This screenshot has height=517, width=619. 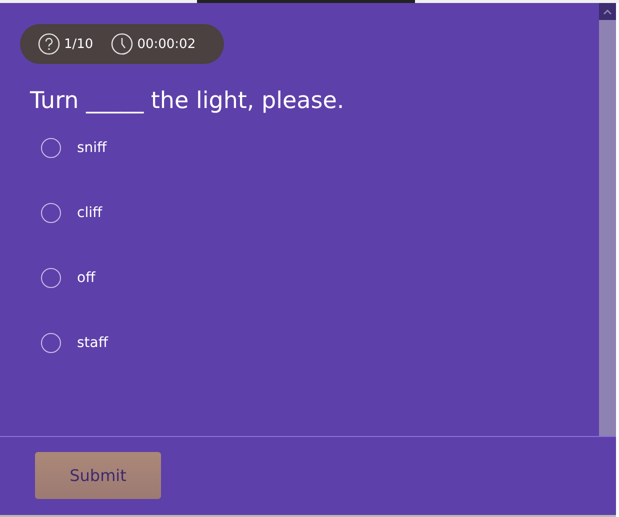 What do you see at coordinates (607, 11) in the screenshot?
I see `scroll-up-icon` at bounding box center [607, 11].